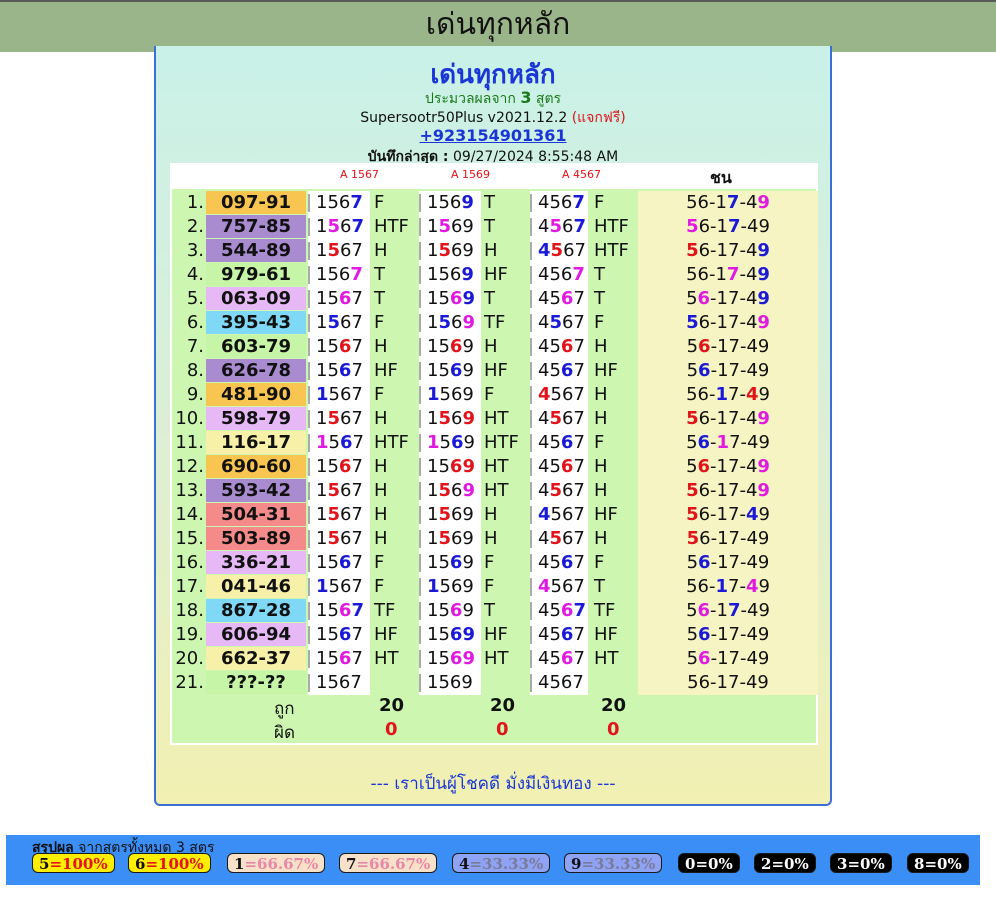 Image resolution: width=996 pixels, height=899 pixels. Describe the element at coordinates (195, 394) in the screenshot. I see `row-number: 9.` at that location.